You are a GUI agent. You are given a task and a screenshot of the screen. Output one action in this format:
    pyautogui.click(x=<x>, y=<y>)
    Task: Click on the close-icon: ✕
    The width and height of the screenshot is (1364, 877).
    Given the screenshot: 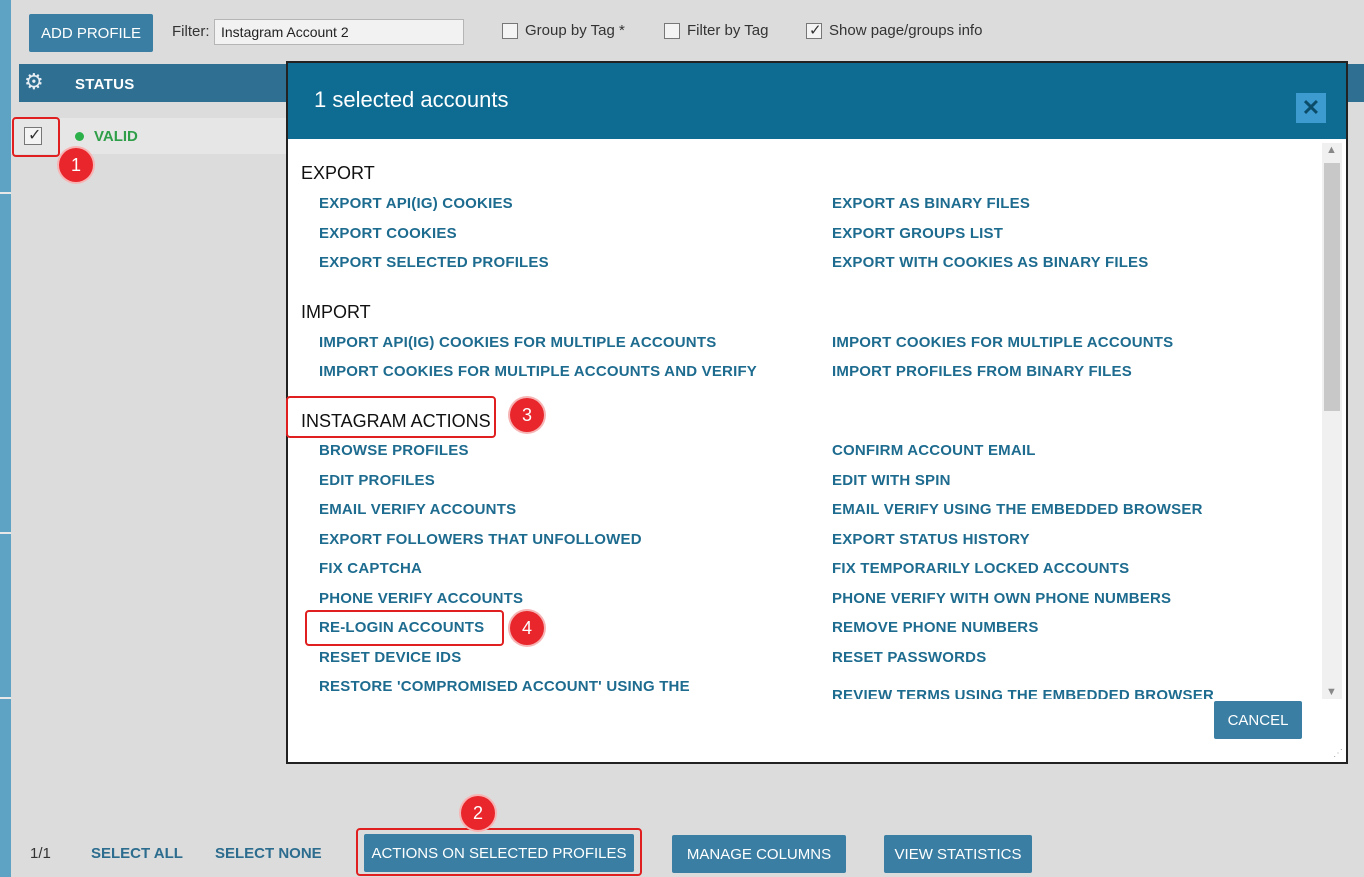 What is the action you would take?
    pyautogui.click(x=1311, y=108)
    